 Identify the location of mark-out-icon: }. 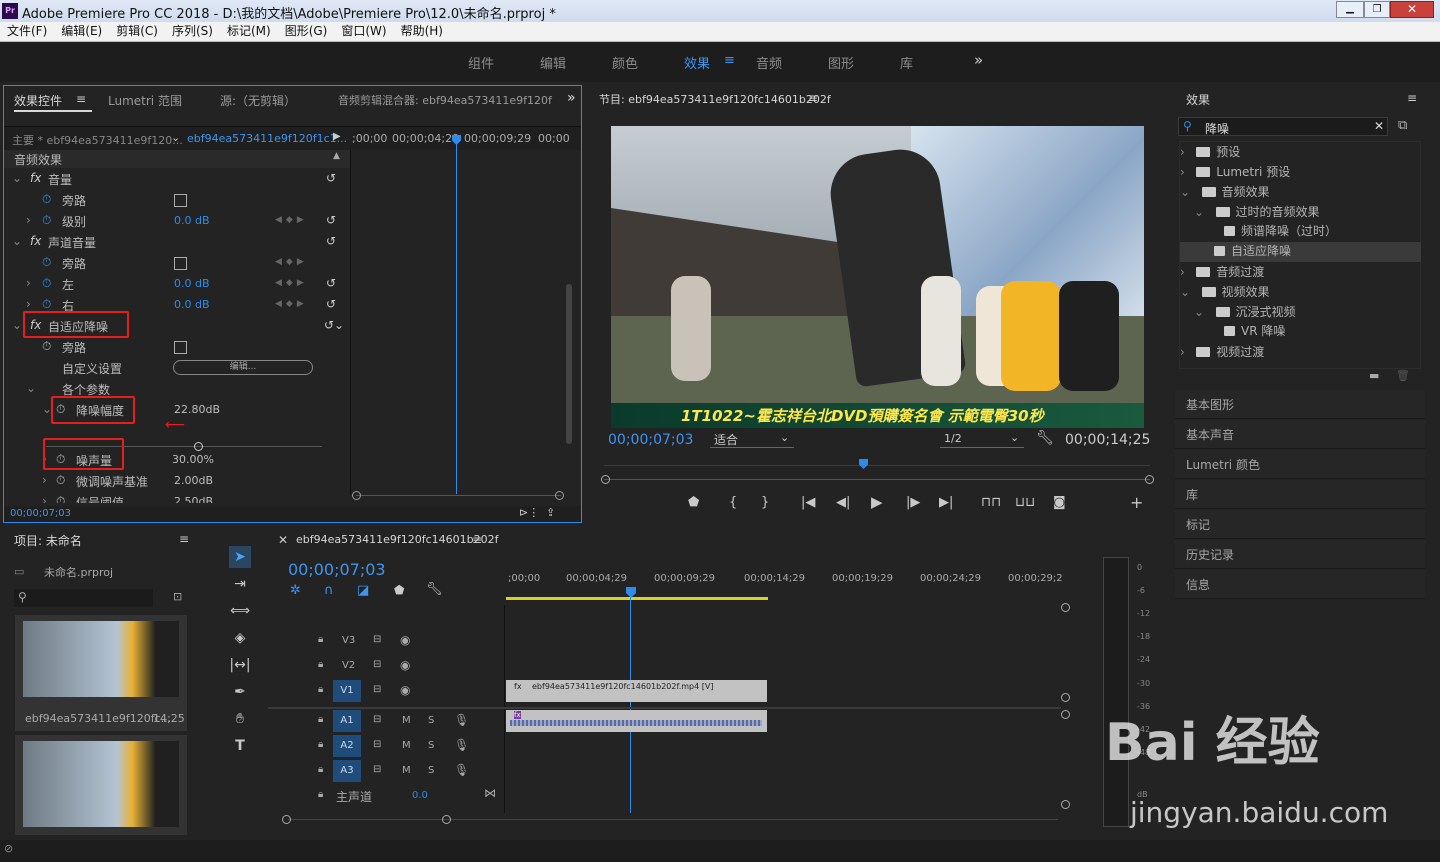
(765, 502).